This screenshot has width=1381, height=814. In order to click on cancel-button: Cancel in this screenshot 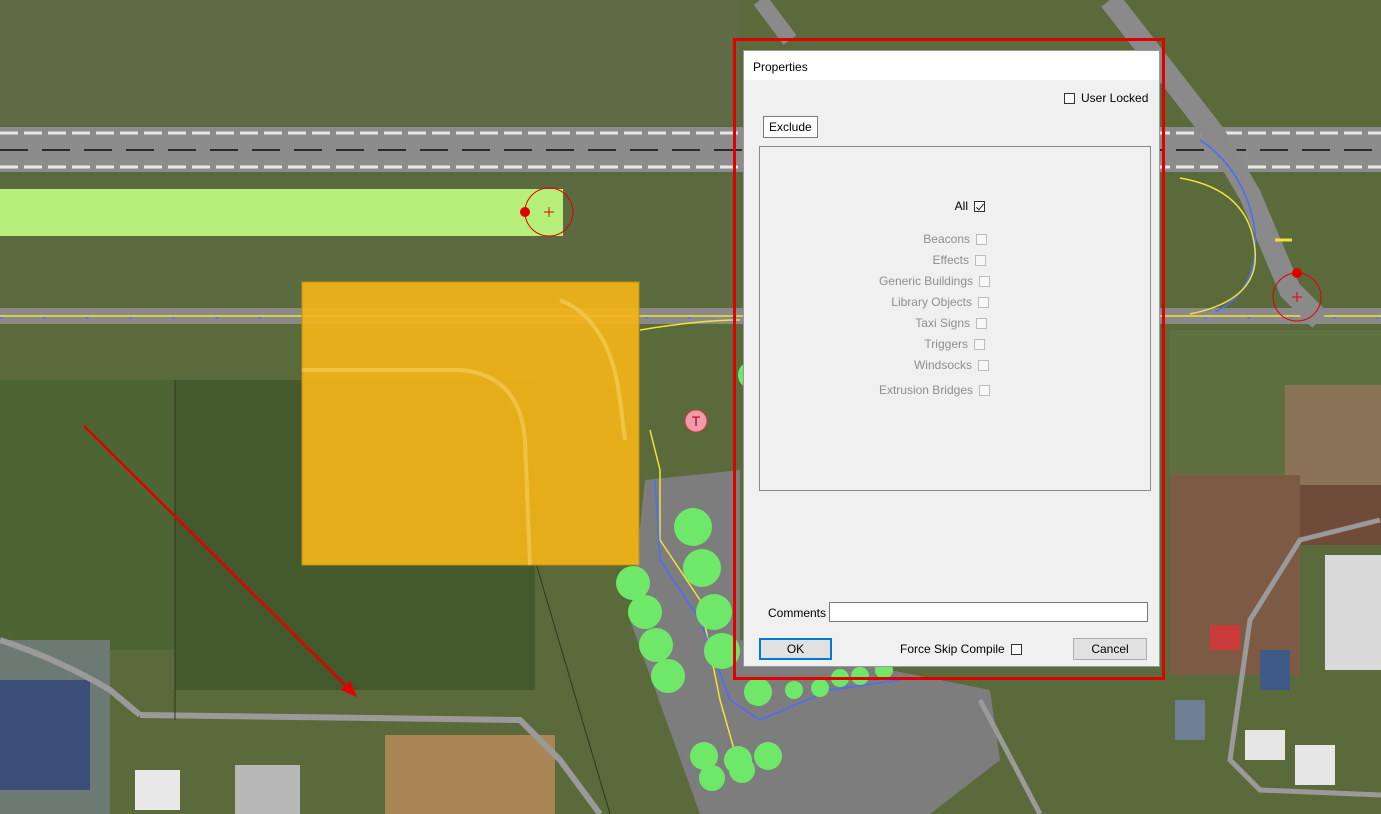, I will do `click(1110, 649)`.